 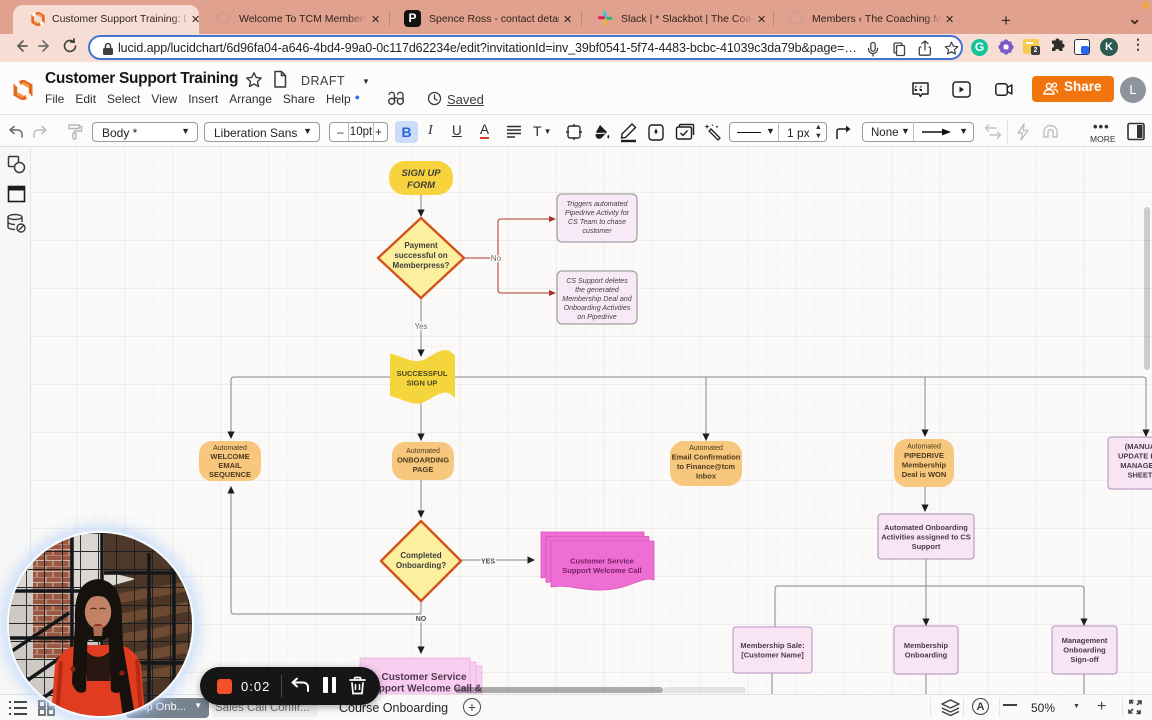 I want to click on svg-text: Onboarding?, so click(x=421, y=565).